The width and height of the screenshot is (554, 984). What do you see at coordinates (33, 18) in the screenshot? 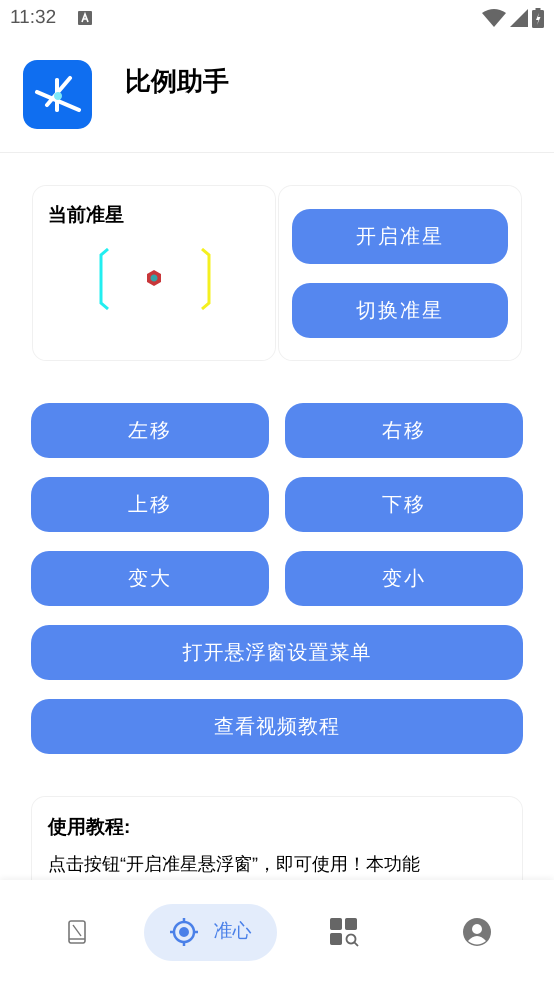
I see `status-time: 11:32` at bounding box center [33, 18].